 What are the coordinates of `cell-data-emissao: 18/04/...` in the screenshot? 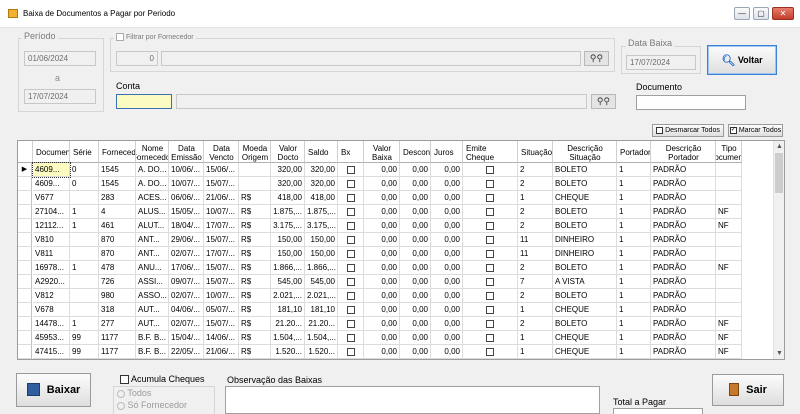 It's located at (186, 226).